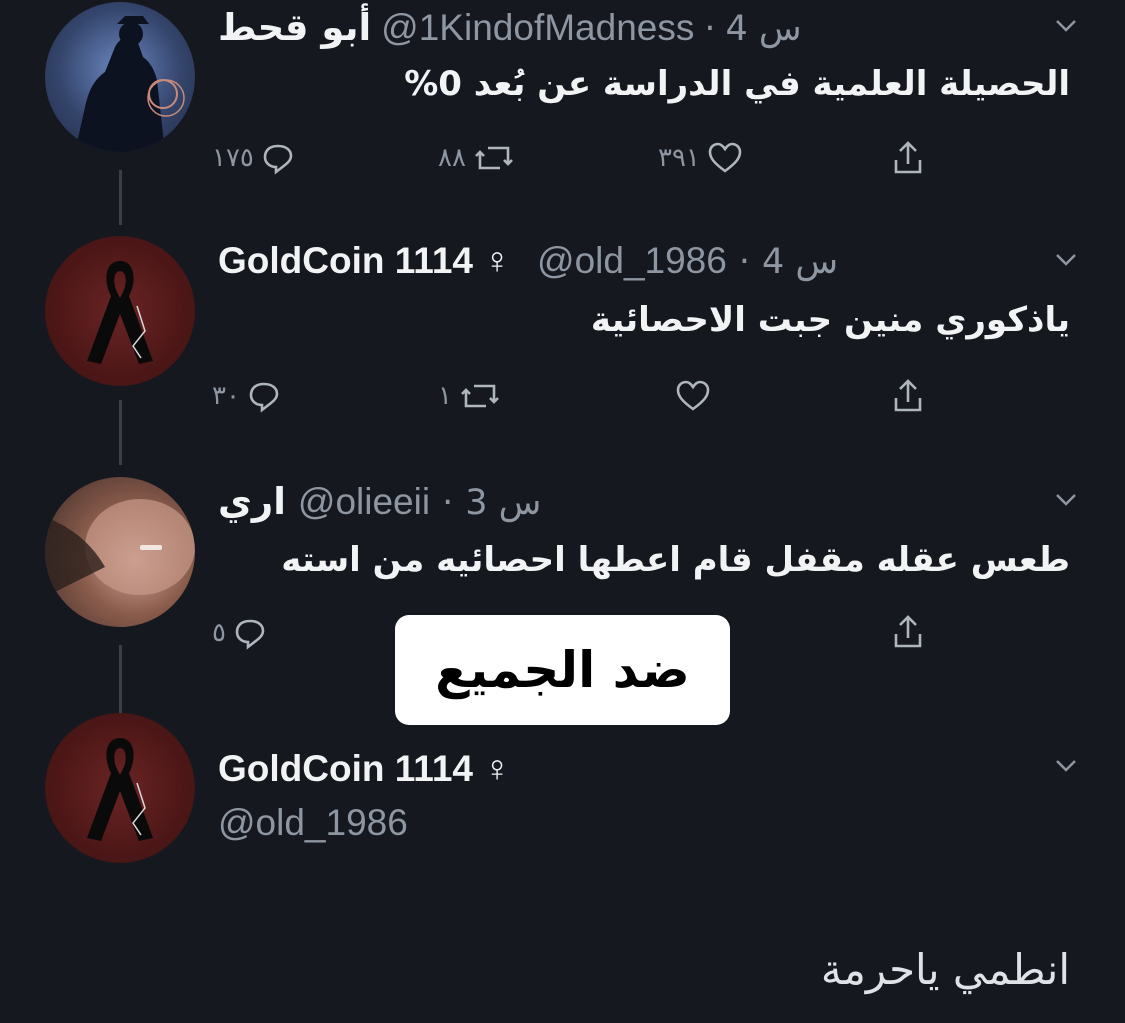  What do you see at coordinates (830, 320) in the screenshot?
I see `tweet-text: ياذكوري منين جبت الاحصائية` at bounding box center [830, 320].